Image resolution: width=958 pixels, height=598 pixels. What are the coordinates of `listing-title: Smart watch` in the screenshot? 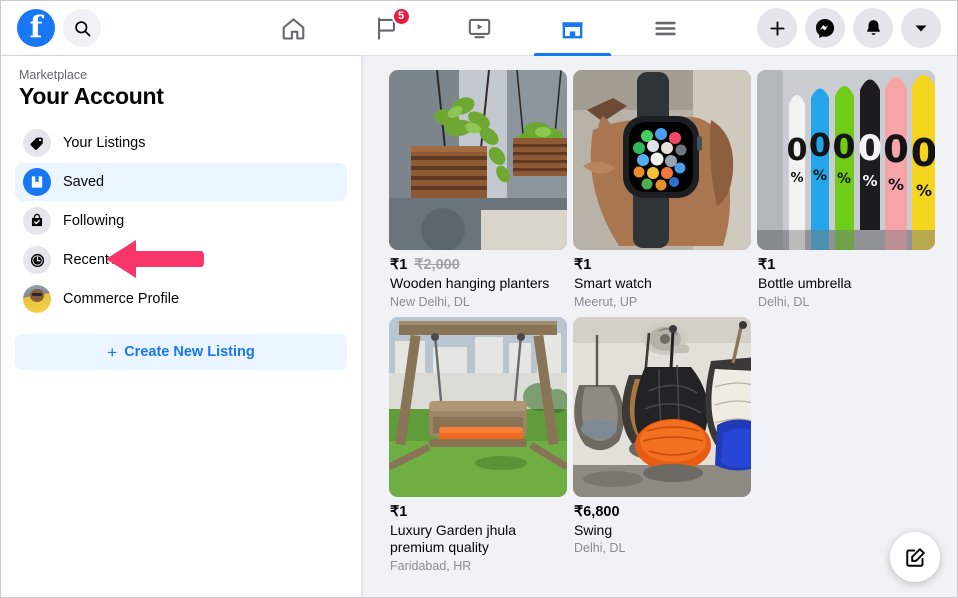 It's located at (613, 283).